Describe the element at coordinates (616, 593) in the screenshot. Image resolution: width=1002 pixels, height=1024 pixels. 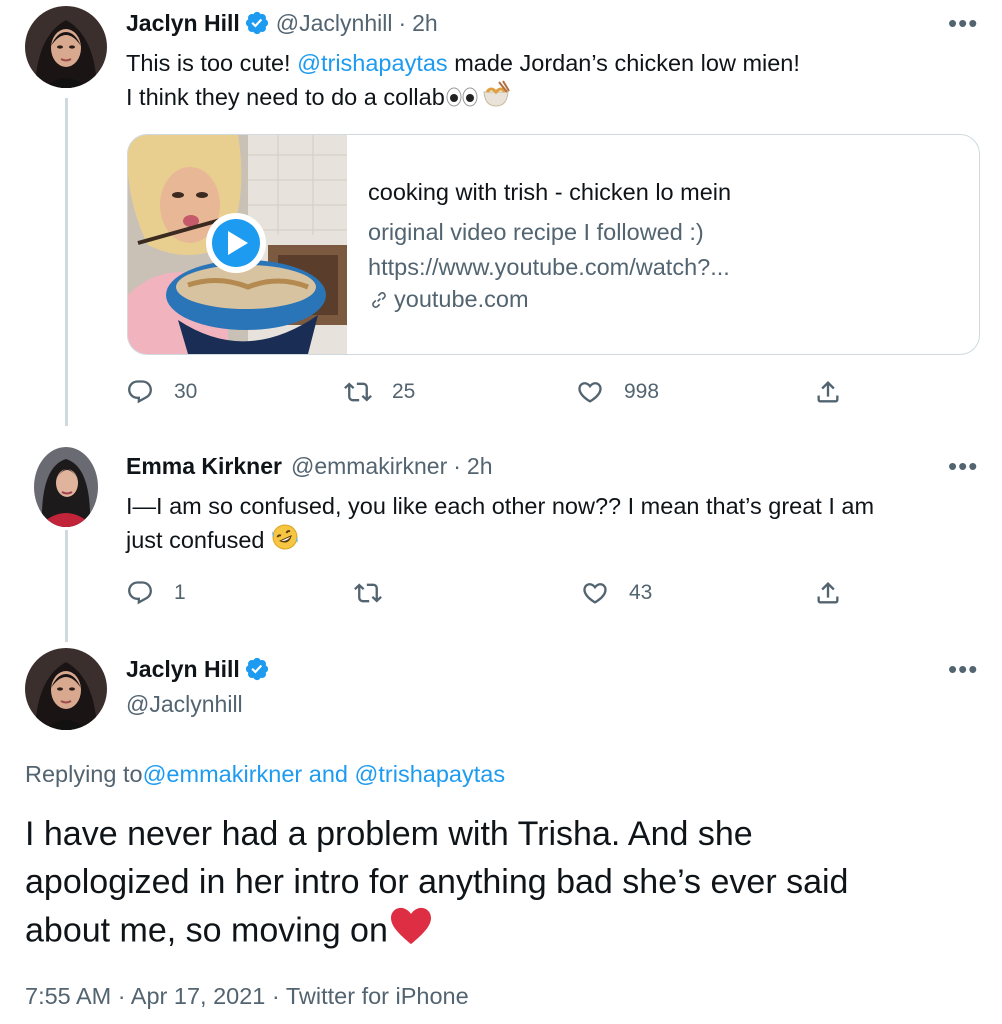
I see `like-button: 43` at that location.